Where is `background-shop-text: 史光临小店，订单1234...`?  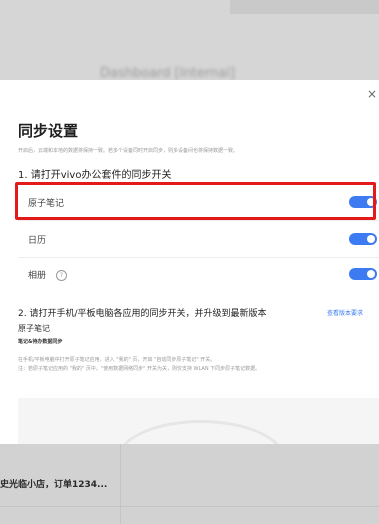
background-shop-text: 史光临小店，订单1234... is located at coordinates (54, 485).